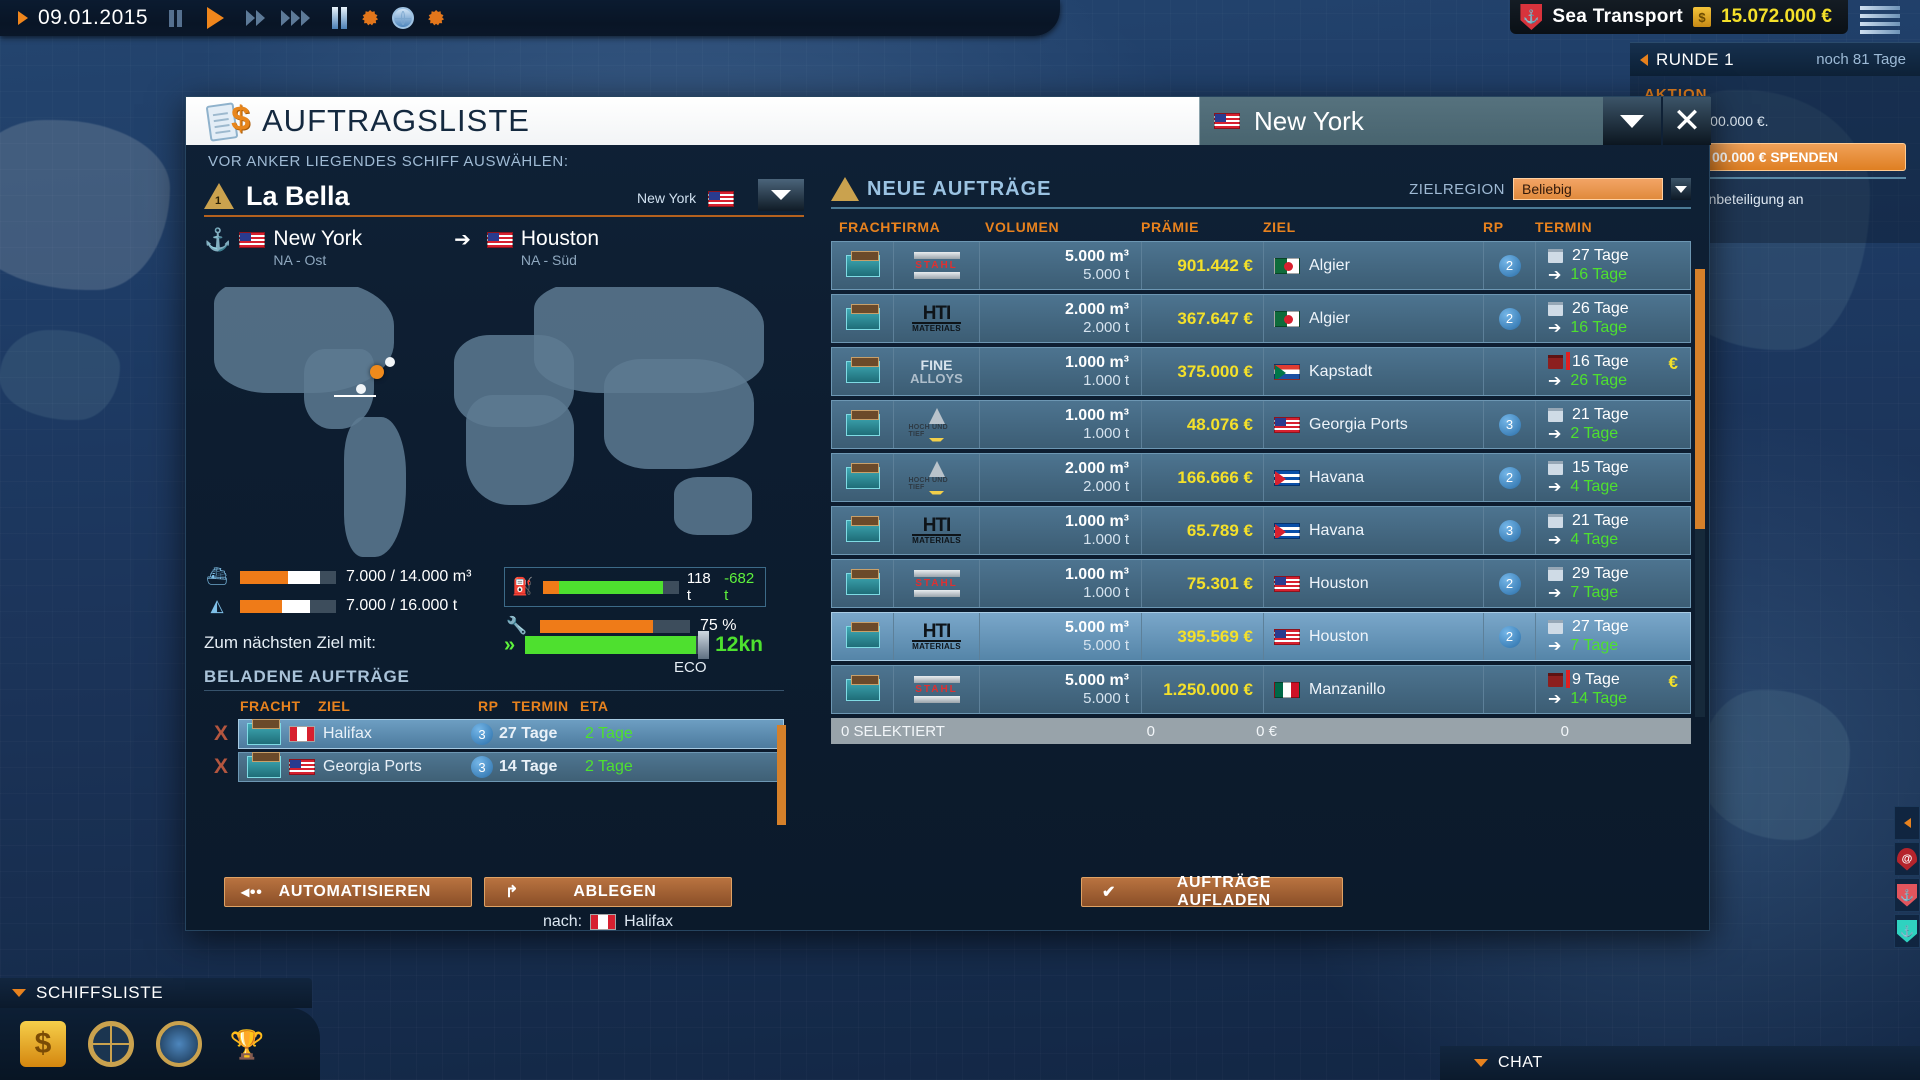 The height and width of the screenshot is (1080, 1920). What do you see at coordinates (1555, 573) in the screenshot?
I see `calendar-icon` at bounding box center [1555, 573].